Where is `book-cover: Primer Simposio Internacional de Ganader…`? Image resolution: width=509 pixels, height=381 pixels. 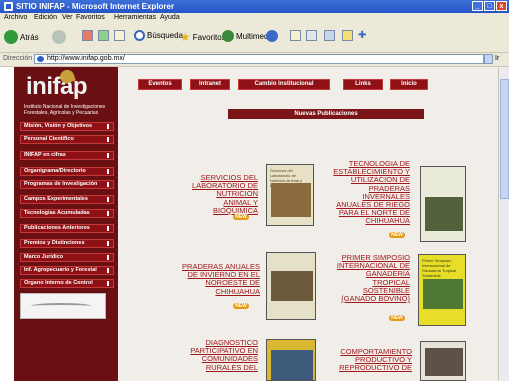
book-cover: Primer Simposio Internacional de Ganader… is located at coordinates (442, 290).